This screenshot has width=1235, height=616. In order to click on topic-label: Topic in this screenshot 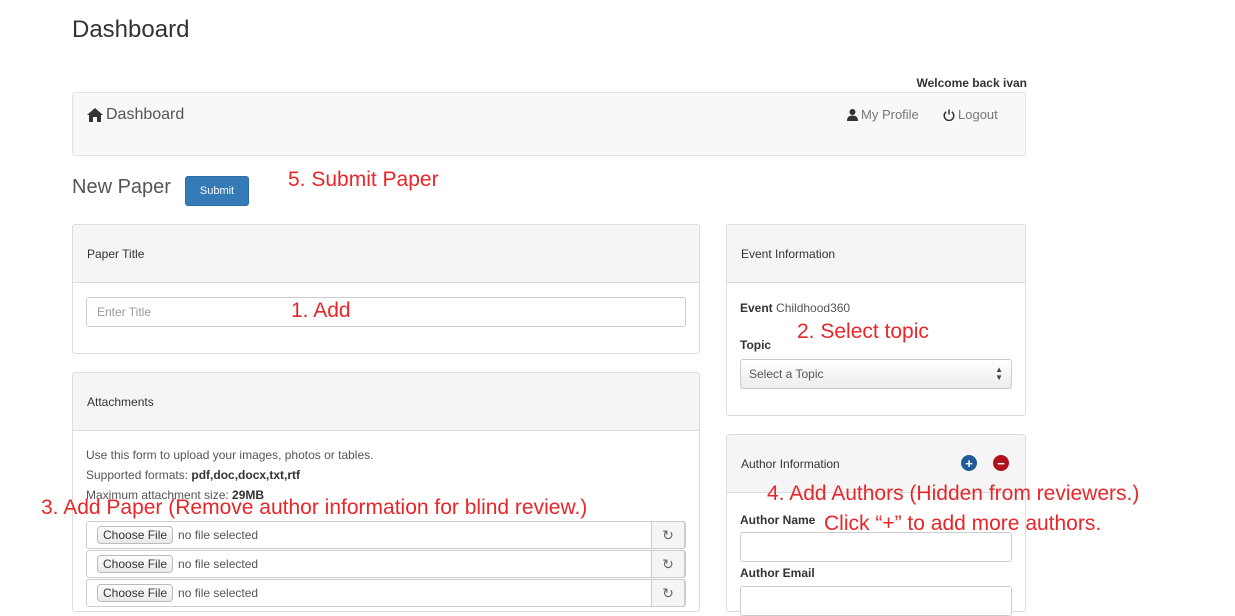, I will do `click(756, 345)`.